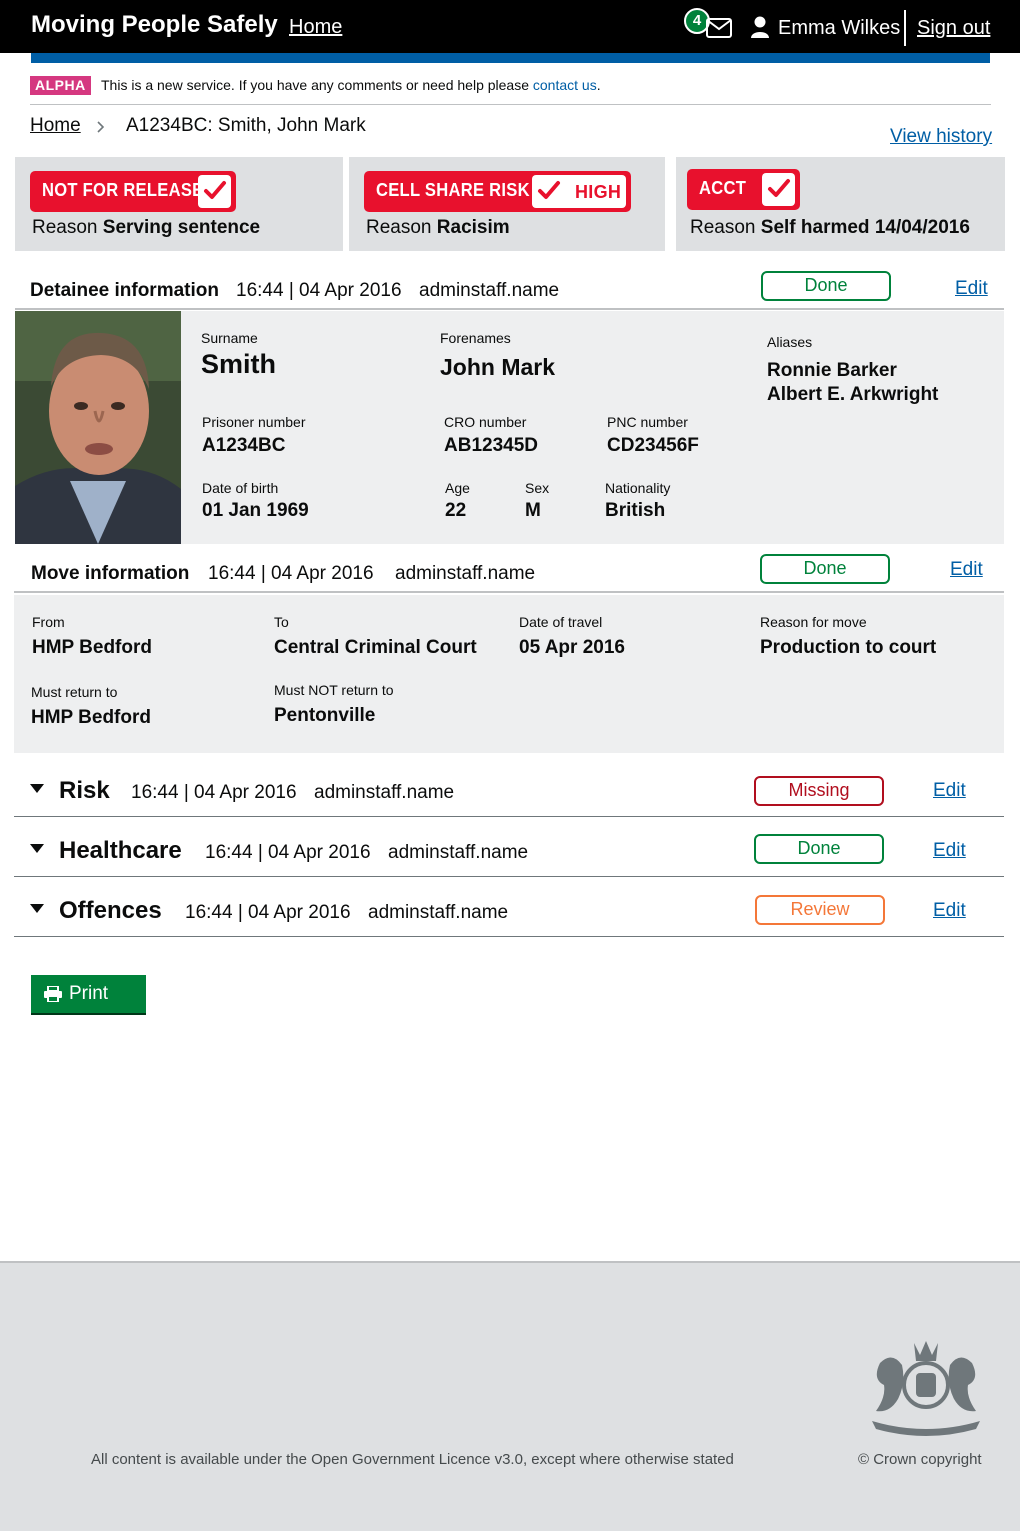  Describe the element at coordinates (110, 573) in the screenshot. I see `section-title: Move information` at that location.